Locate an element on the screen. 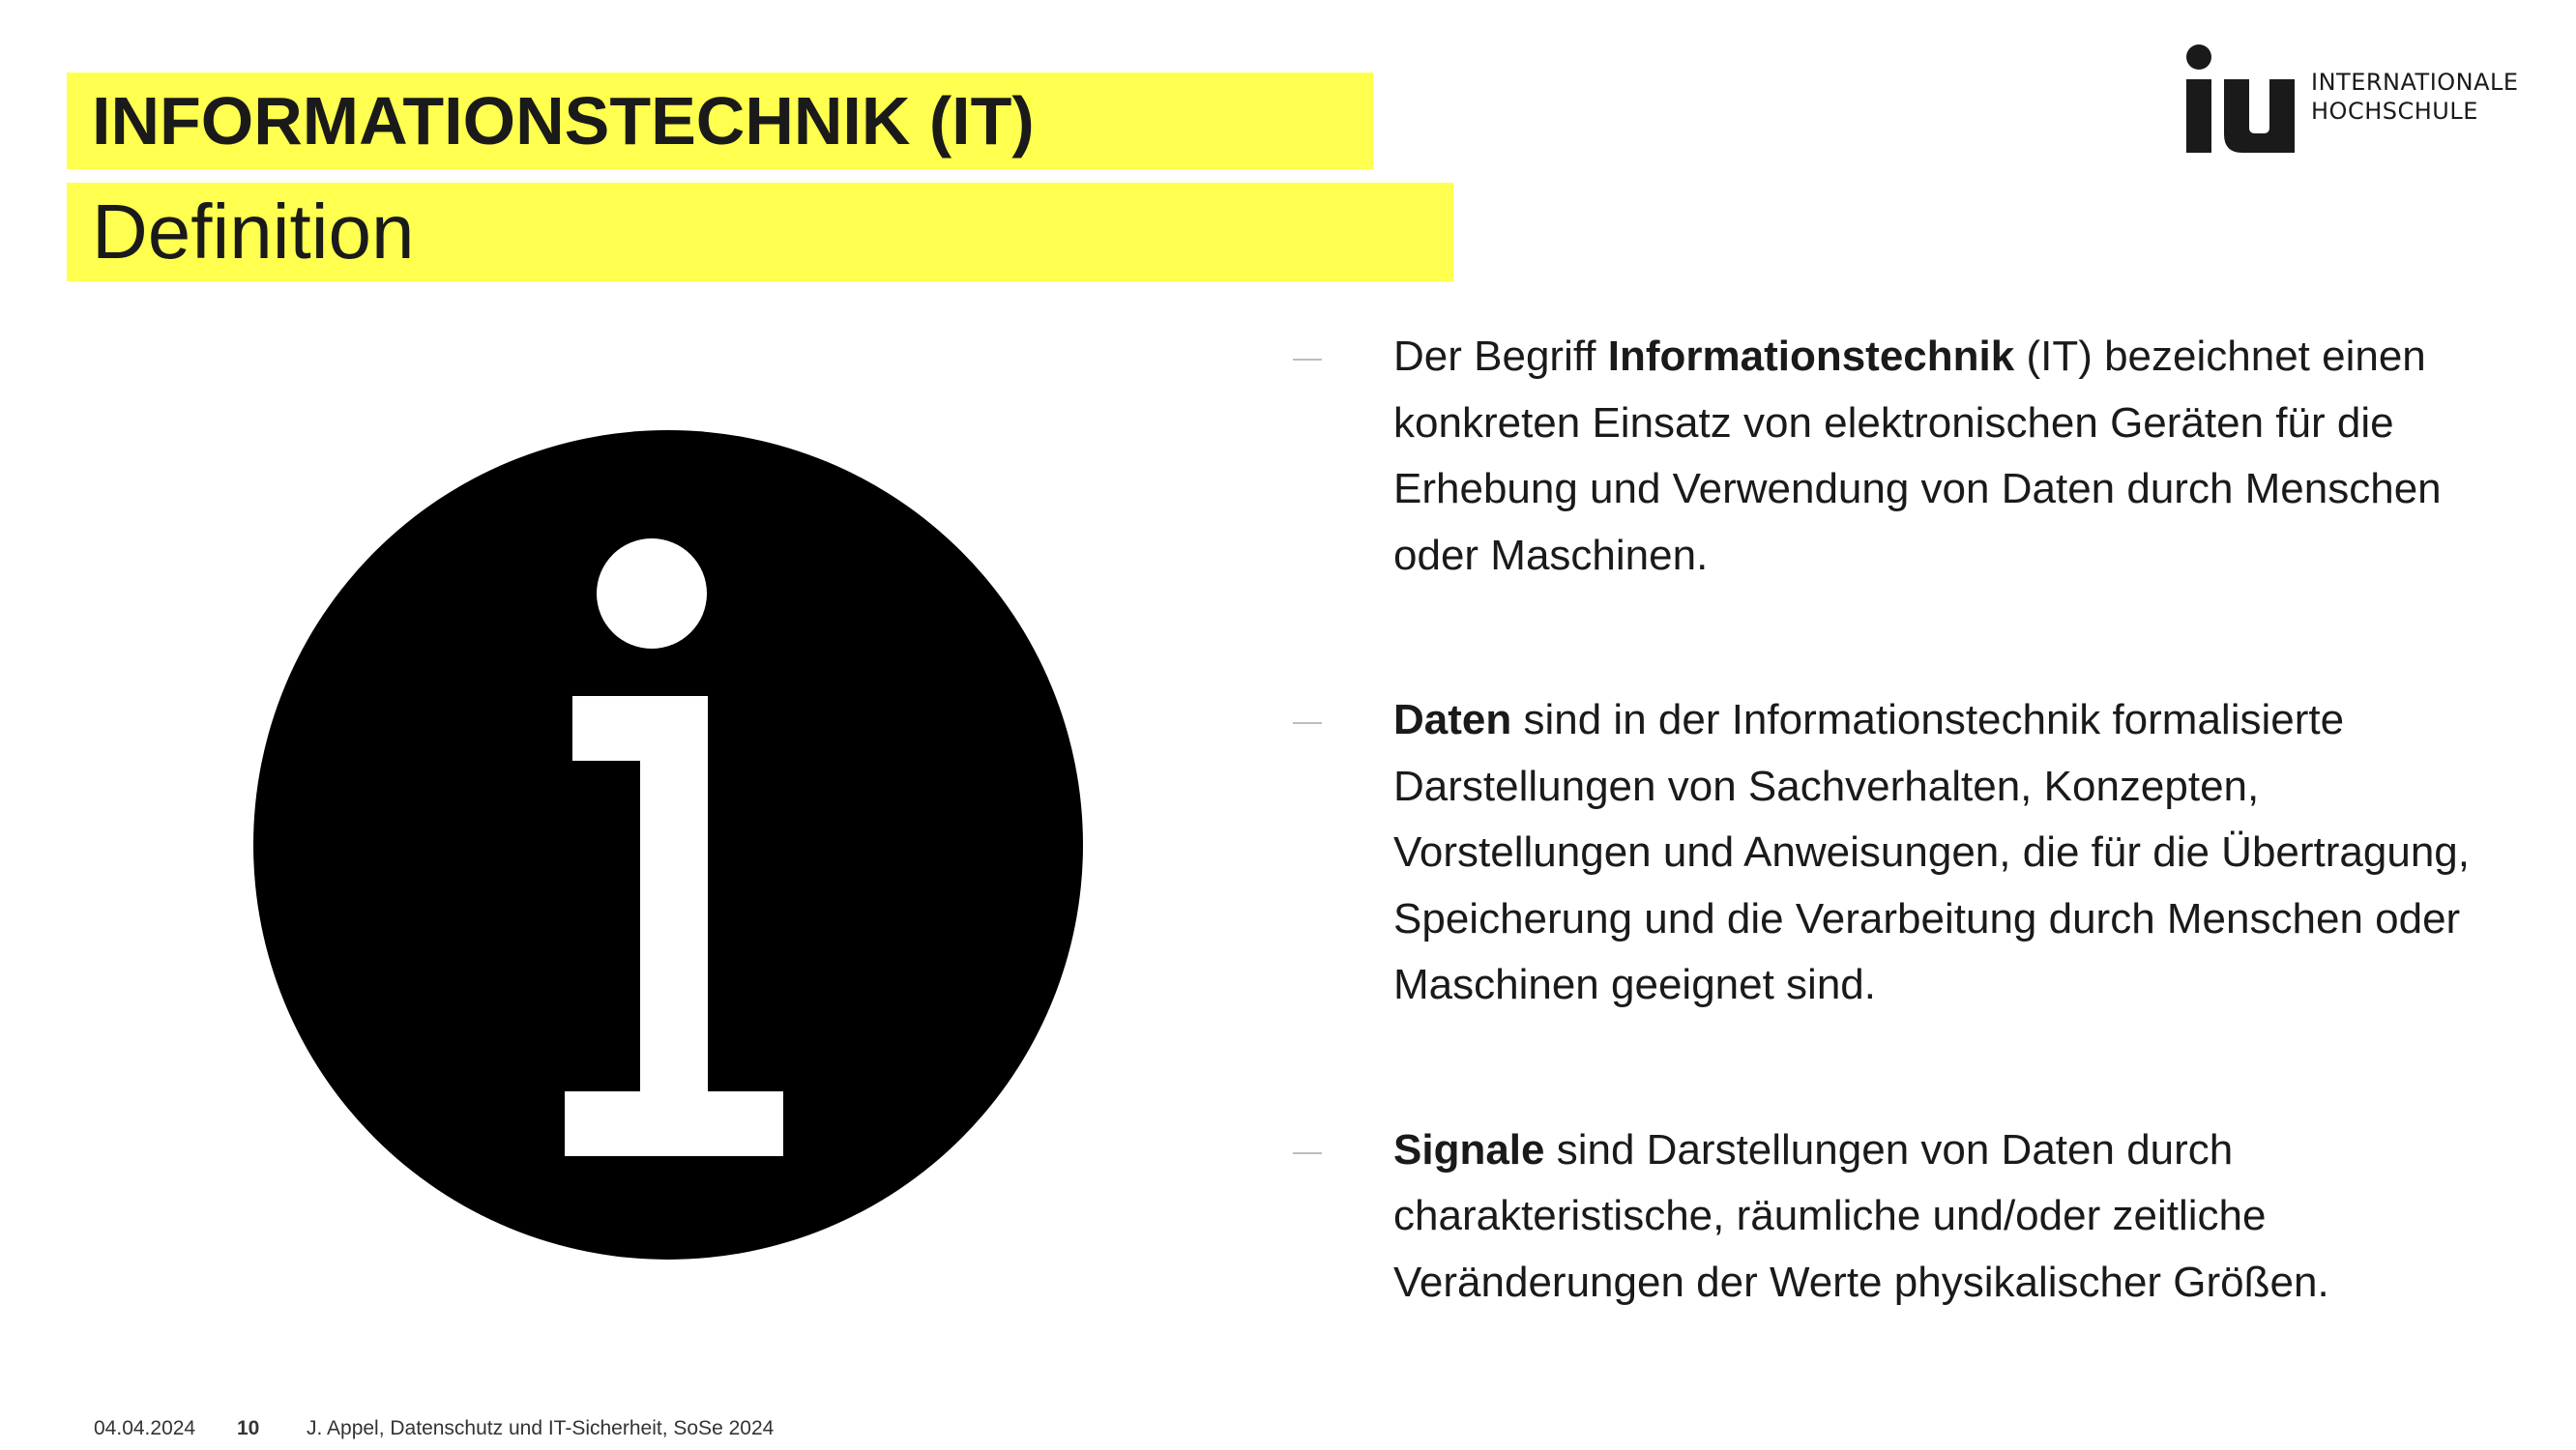  iu-logo-mark is located at coordinates (2240, 98).